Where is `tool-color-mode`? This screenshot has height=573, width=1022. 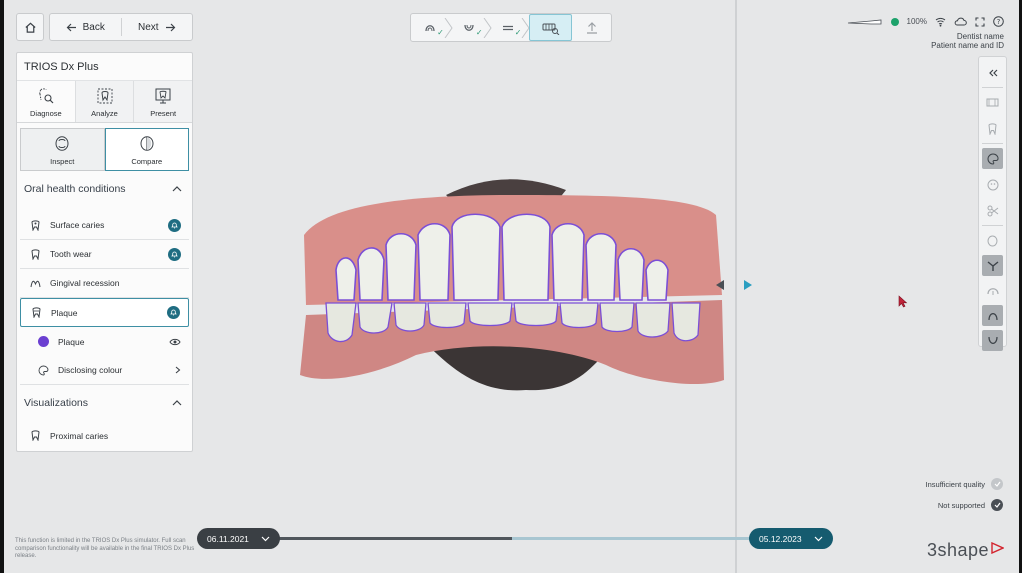 tool-color-mode is located at coordinates (992, 158).